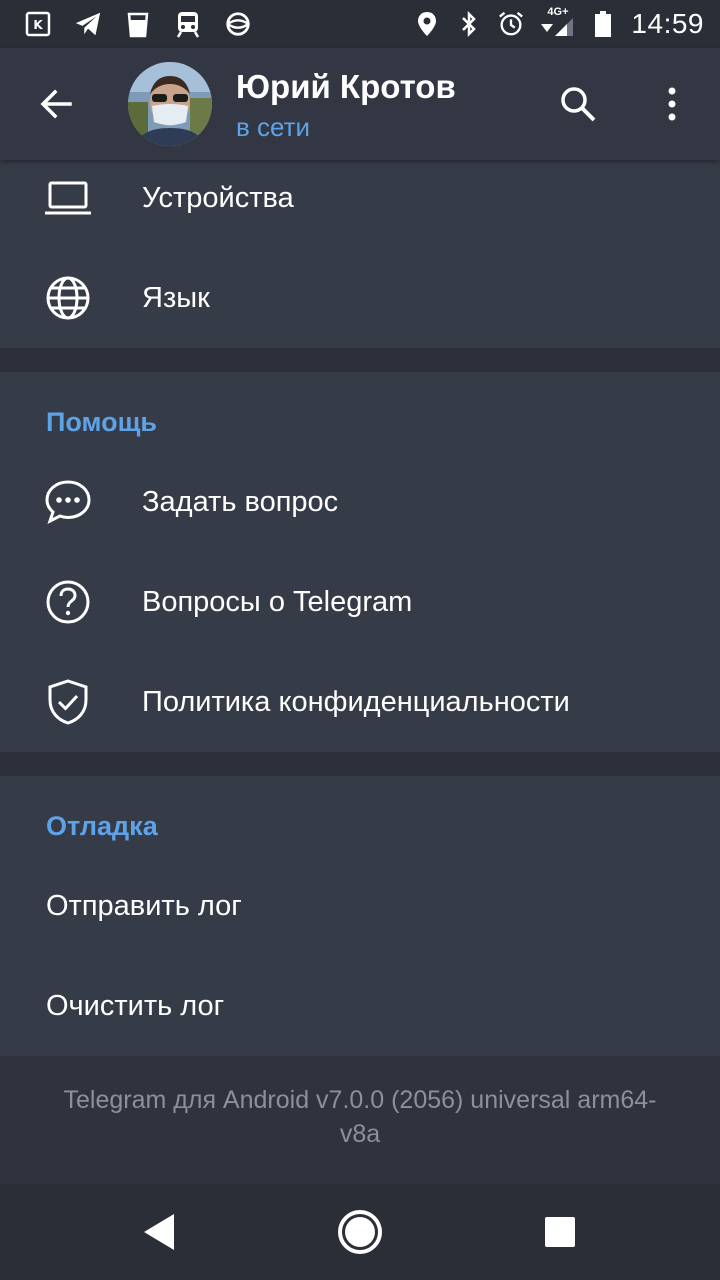 The image size is (720, 1280). I want to click on square-recents-icon, so click(560, 1232).